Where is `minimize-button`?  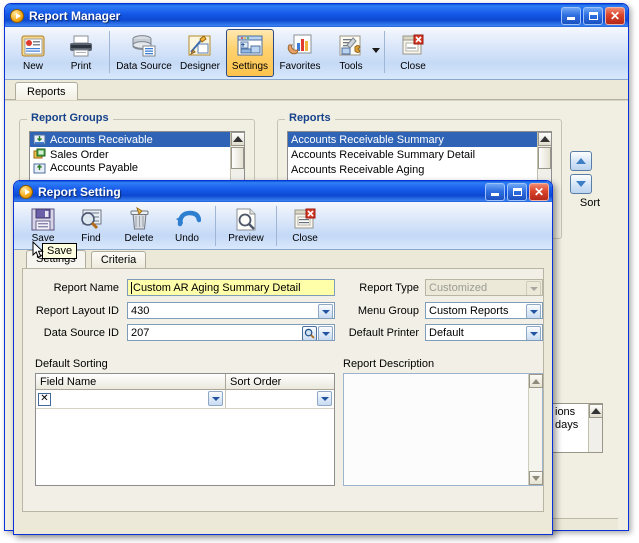 minimize-button is located at coordinates (571, 15).